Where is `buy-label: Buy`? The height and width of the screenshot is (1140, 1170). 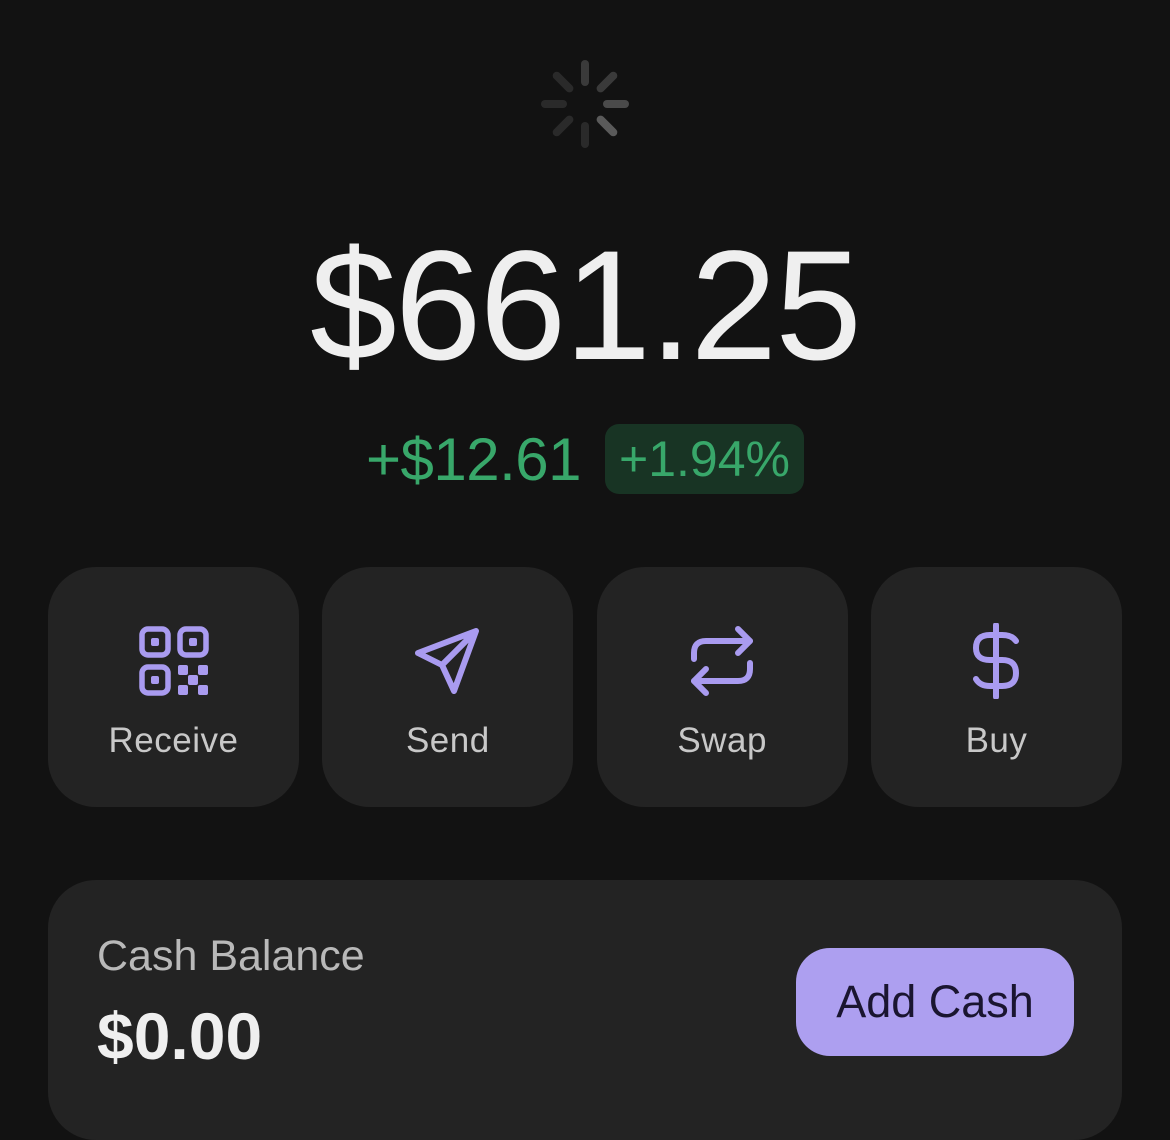 buy-label: Buy is located at coordinates (996, 740).